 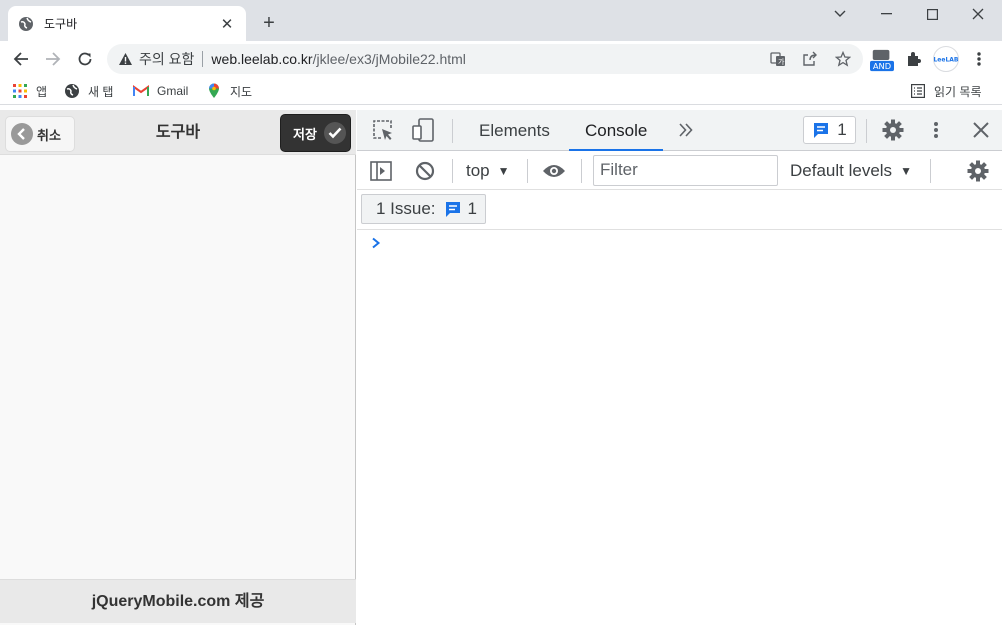 I want to click on cancel-button: 취소, so click(x=40, y=134).